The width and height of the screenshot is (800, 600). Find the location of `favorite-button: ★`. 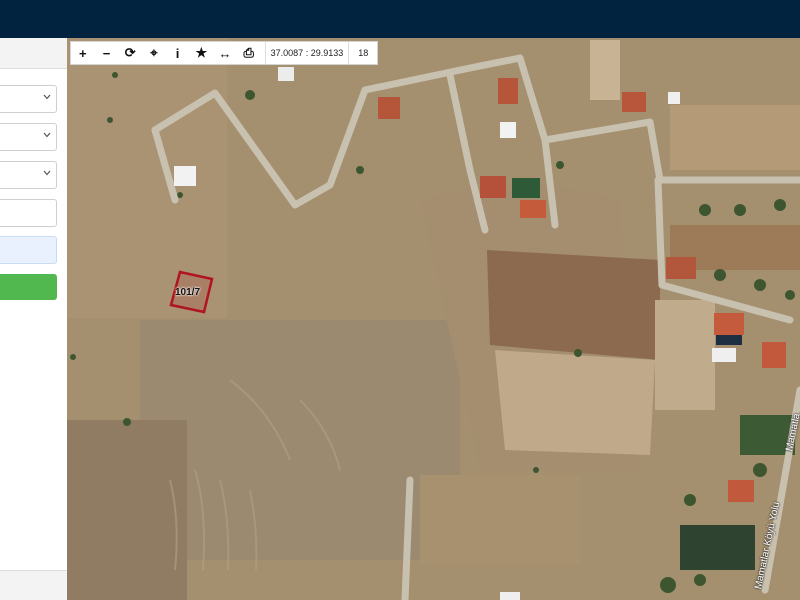

favorite-button: ★ is located at coordinates (201, 53).